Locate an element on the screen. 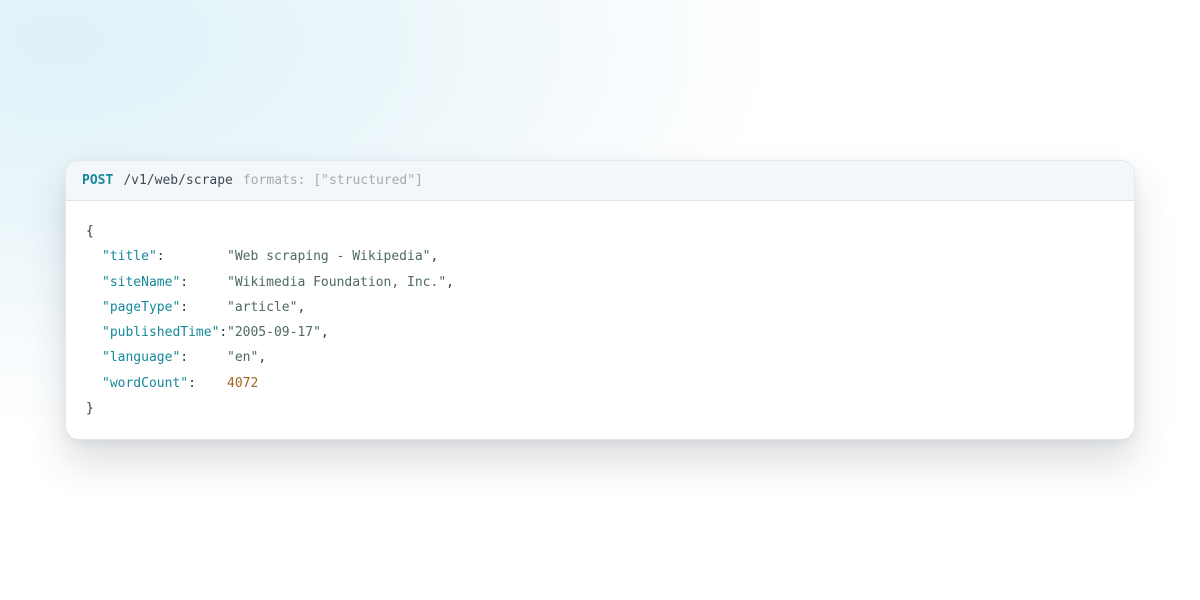 This screenshot has width=1200, height=600. json-entry-pagetype: "pageType": "article", is located at coordinates (610, 307).